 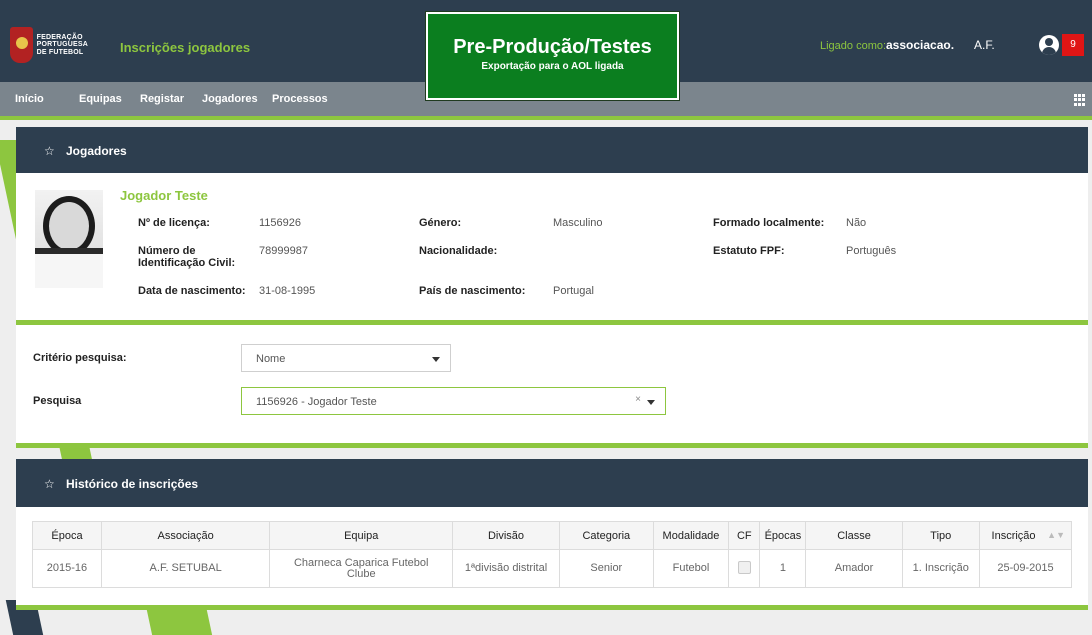 What do you see at coordinates (856, 223) in the screenshot?
I see `formado-value: Não` at bounding box center [856, 223].